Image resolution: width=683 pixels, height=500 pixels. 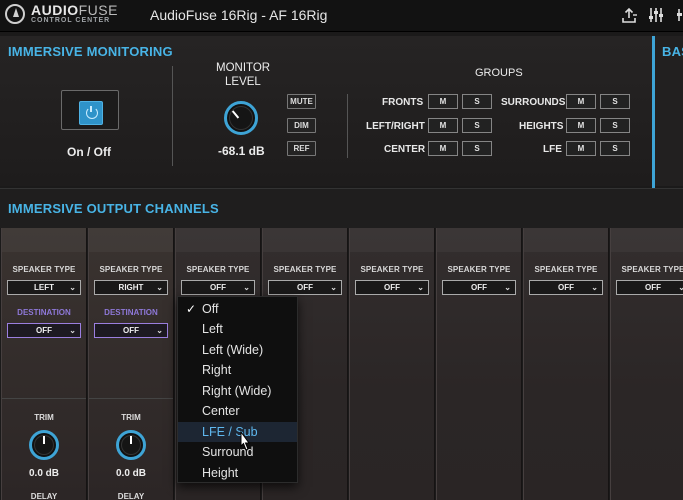 What do you see at coordinates (237, 329) in the screenshot?
I see `dropdown-option-left: Left` at bounding box center [237, 329].